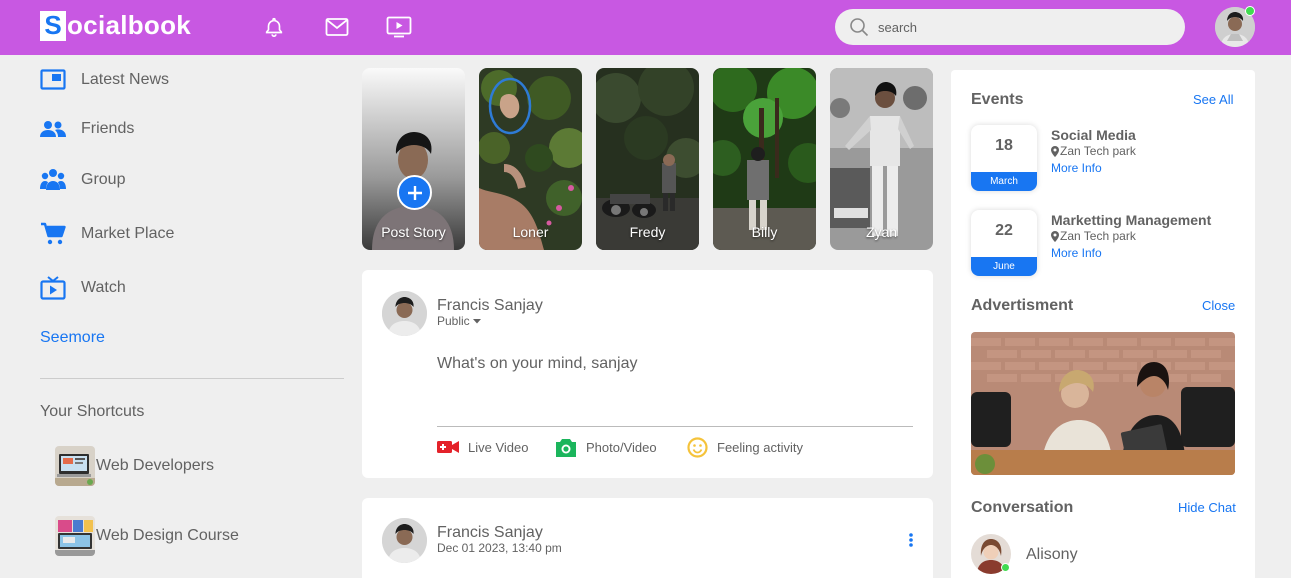 Image resolution: width=1291 pixels, height=578 pixels. I want to click on conversation-heading: Conversation, so click(1022, 507).